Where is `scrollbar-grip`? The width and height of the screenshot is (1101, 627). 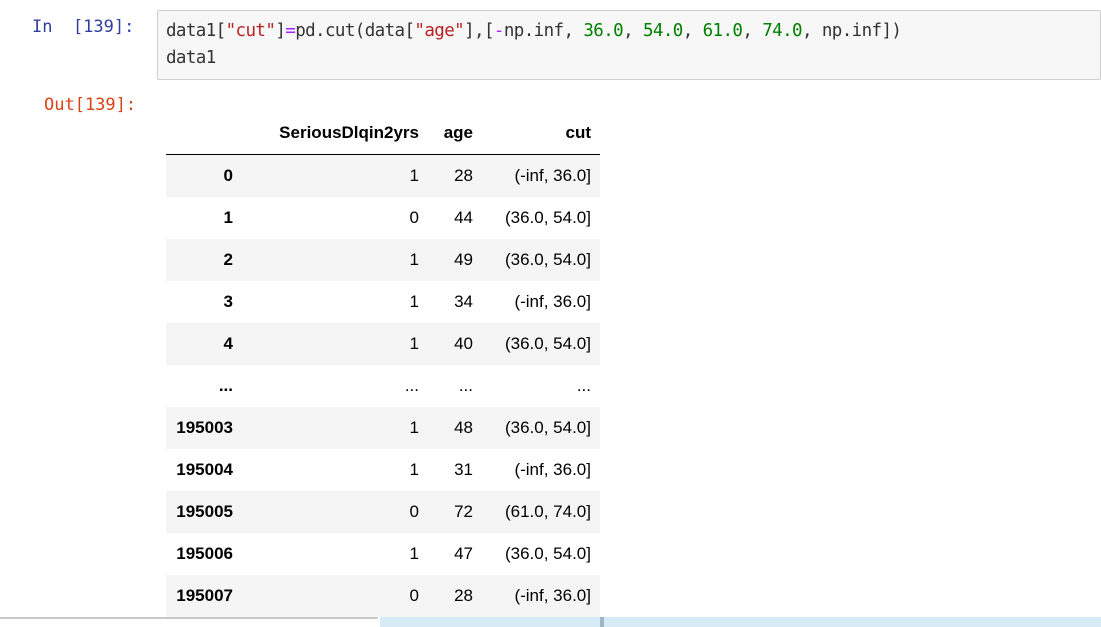 scrollbar-grip is located at coordinates (602, 622).